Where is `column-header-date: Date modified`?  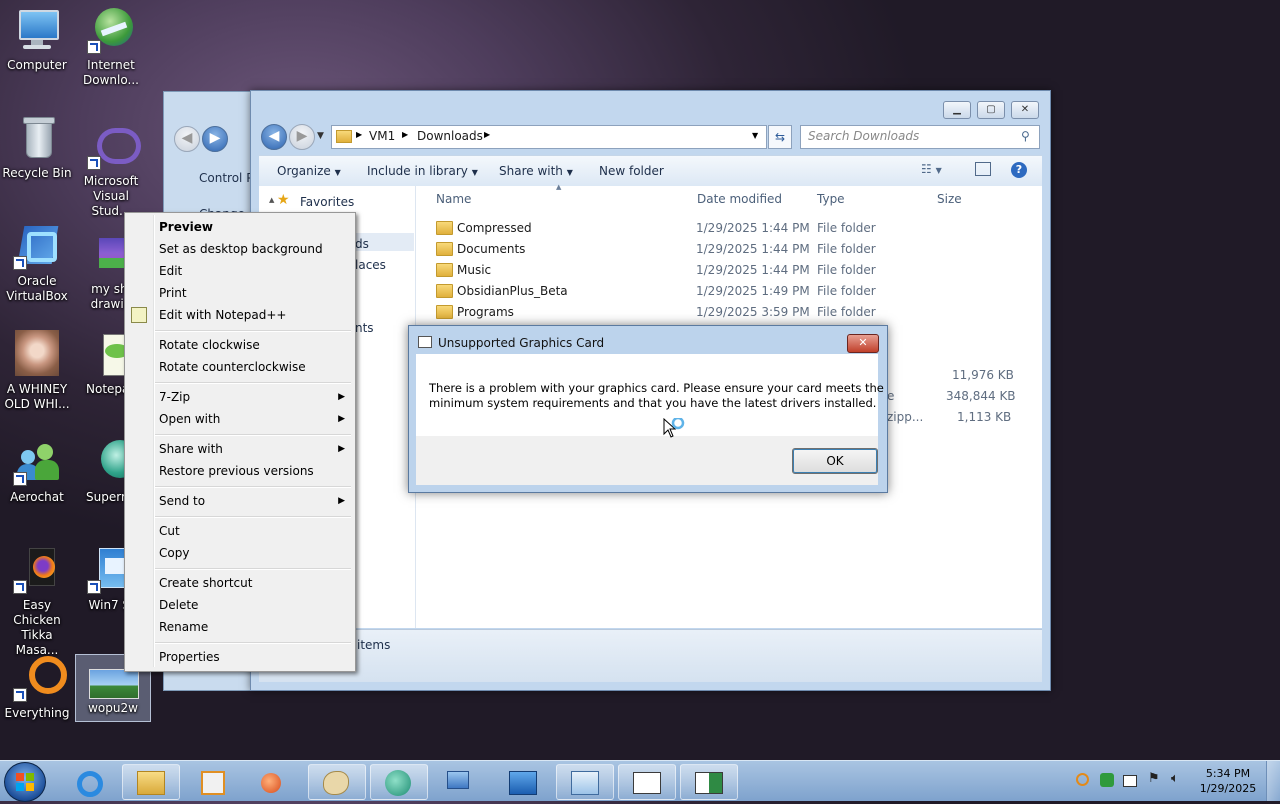
column-header-date: Date modified is located at coordinates (739, 199).